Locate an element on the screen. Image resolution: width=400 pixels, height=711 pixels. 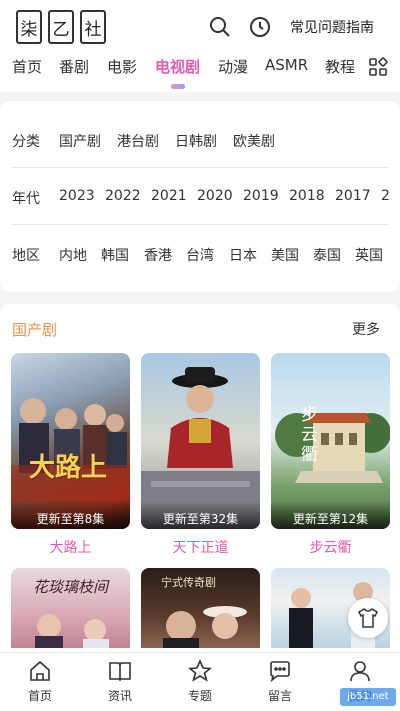
filter-option: 台湾 is located at coordinates (200, 255).